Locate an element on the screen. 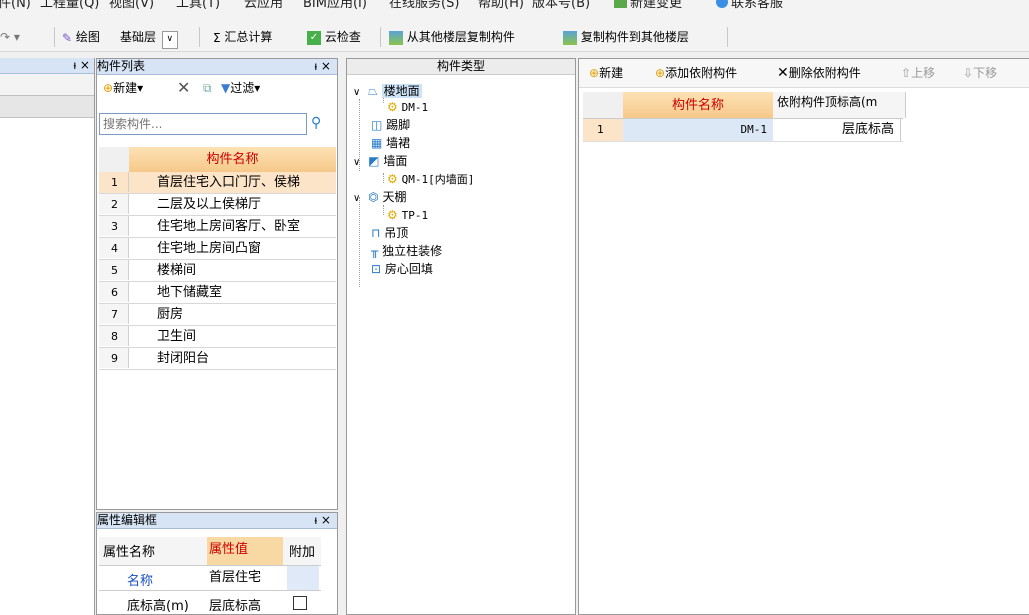  add-attached-button: ⊕添加依附构件 is located at coordinates (696, 73).